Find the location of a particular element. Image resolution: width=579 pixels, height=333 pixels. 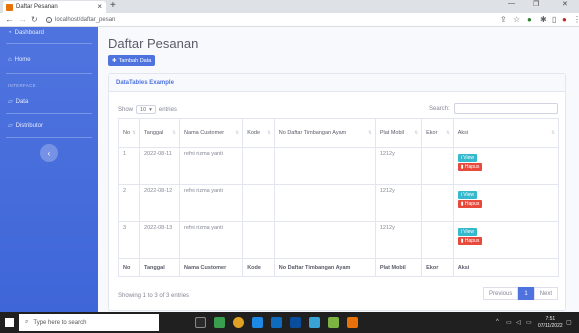

column-footer: No is located at coordinates (129, 267).